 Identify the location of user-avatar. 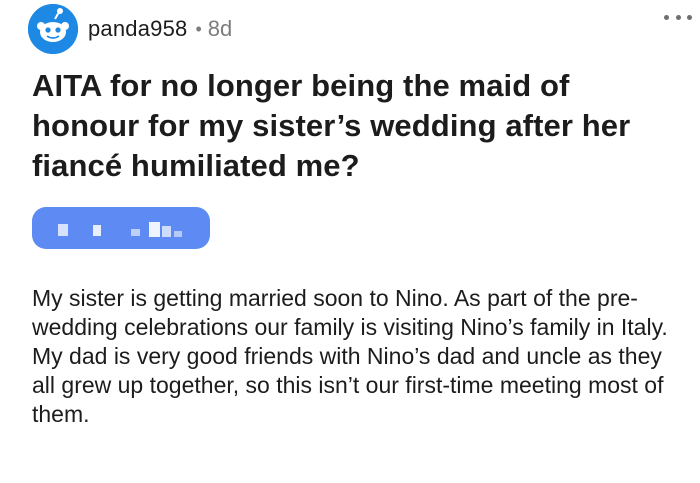
(53, 29).